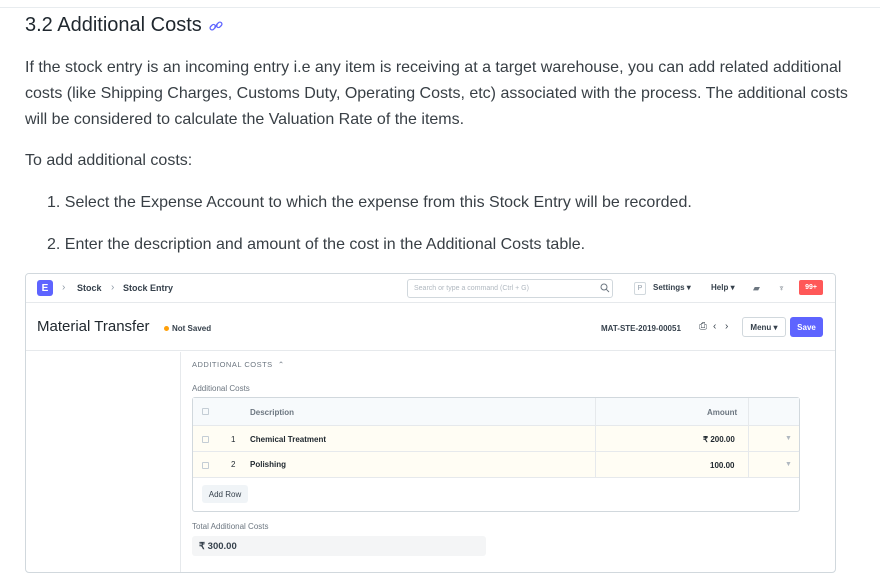 The width and height of the screenshot is (880, 584). I want to click on row-amount: 100.00, so click(722, 465).